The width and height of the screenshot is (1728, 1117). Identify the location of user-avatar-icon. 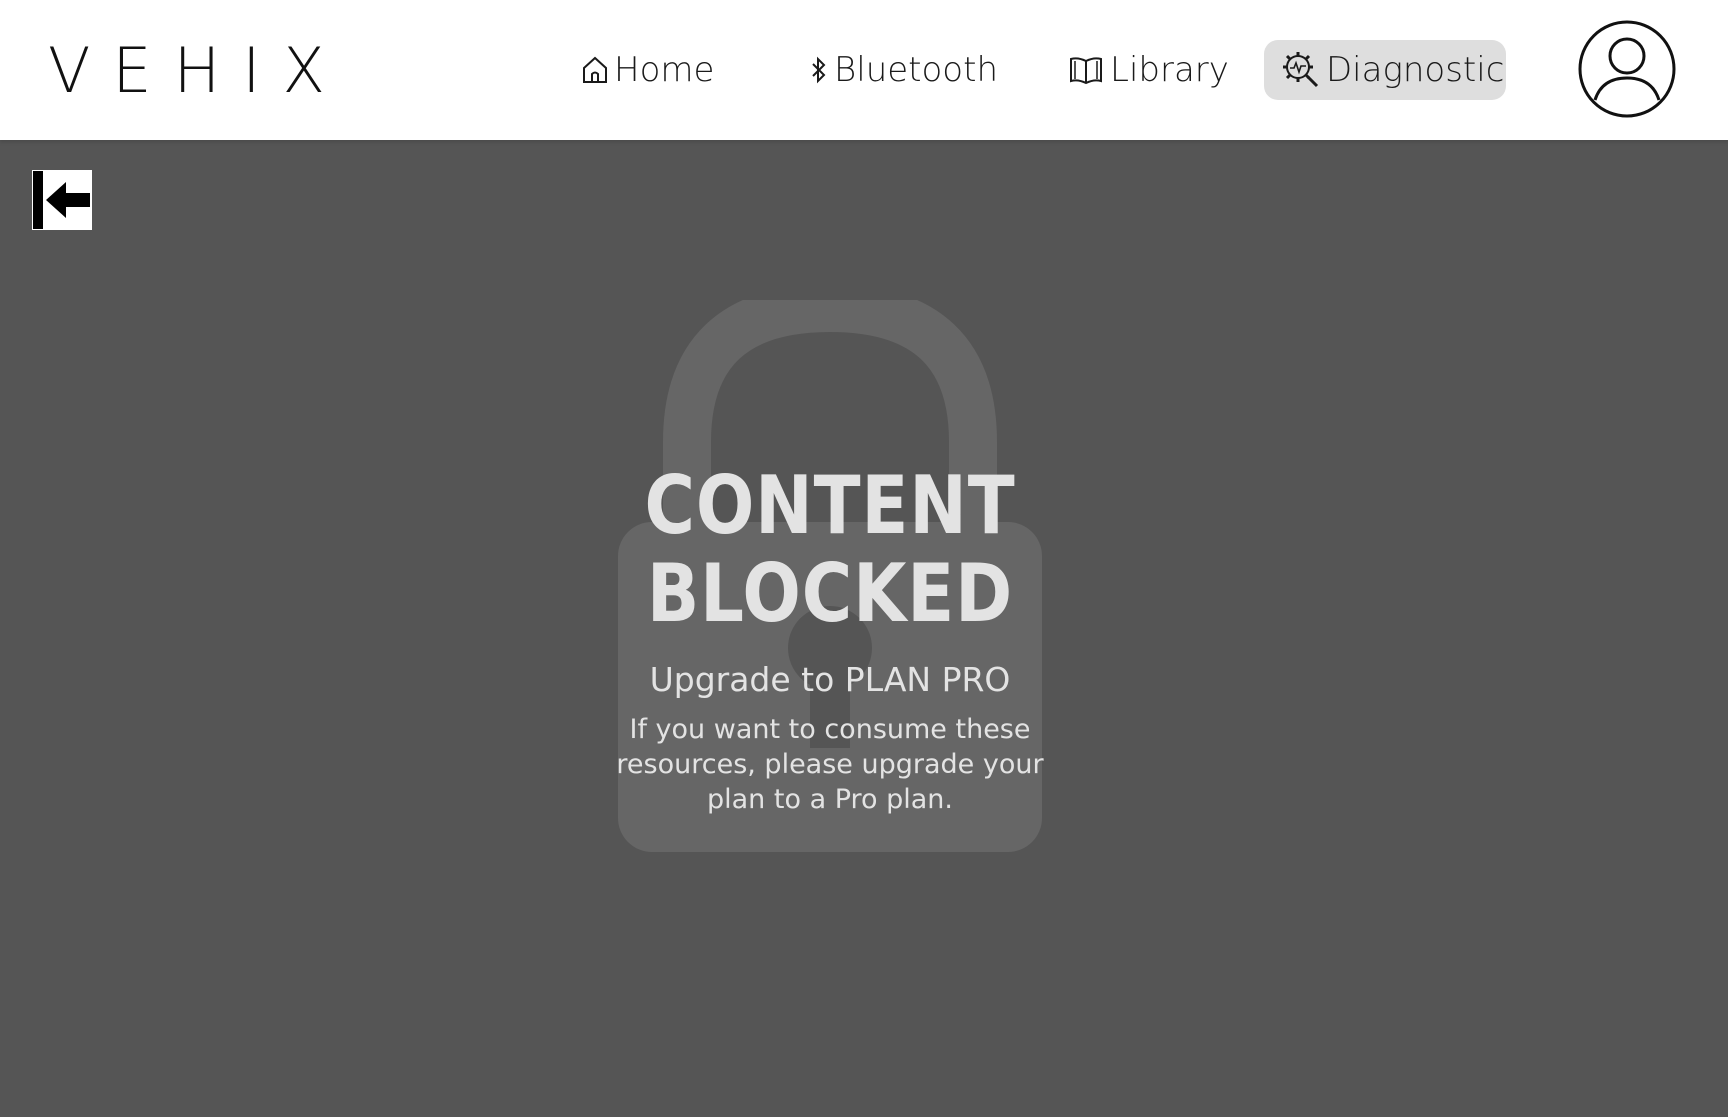
(1627, 69).